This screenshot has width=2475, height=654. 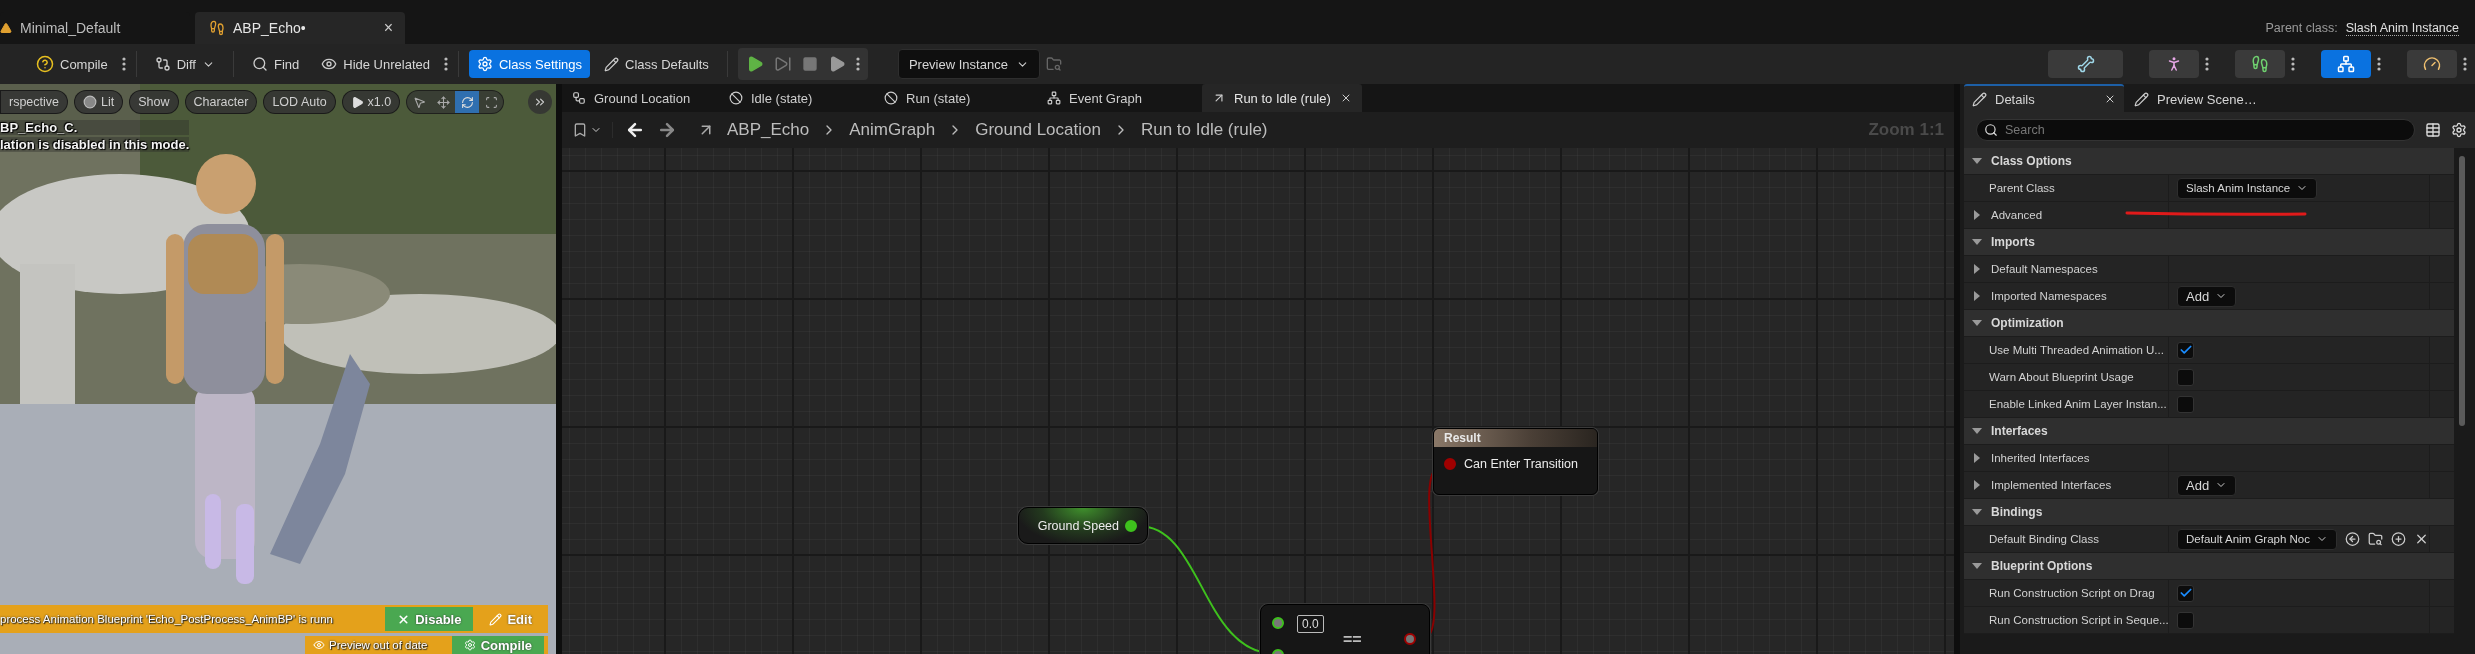 What do you see at coordinates (782, 64) in the screenshot?
I see `step-icon` at bounding box center [782, 64].